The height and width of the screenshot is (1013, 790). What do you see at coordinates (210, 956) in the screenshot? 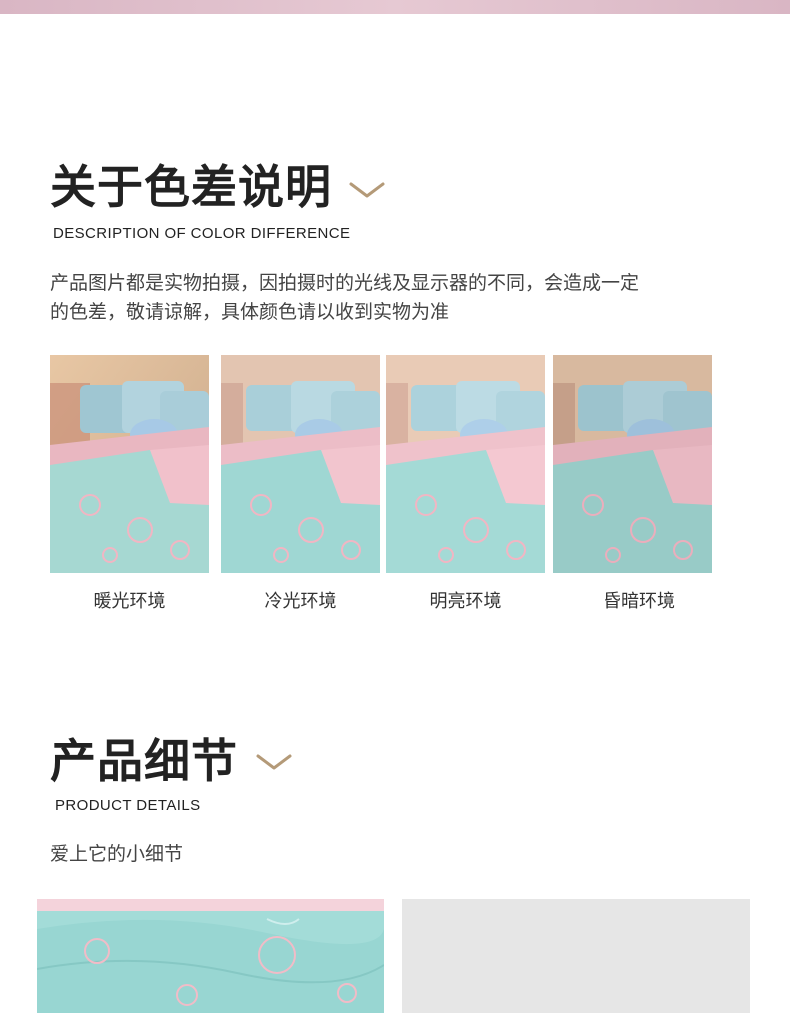
I see `detail-photo-pillow` at bounding box center [210, 956].